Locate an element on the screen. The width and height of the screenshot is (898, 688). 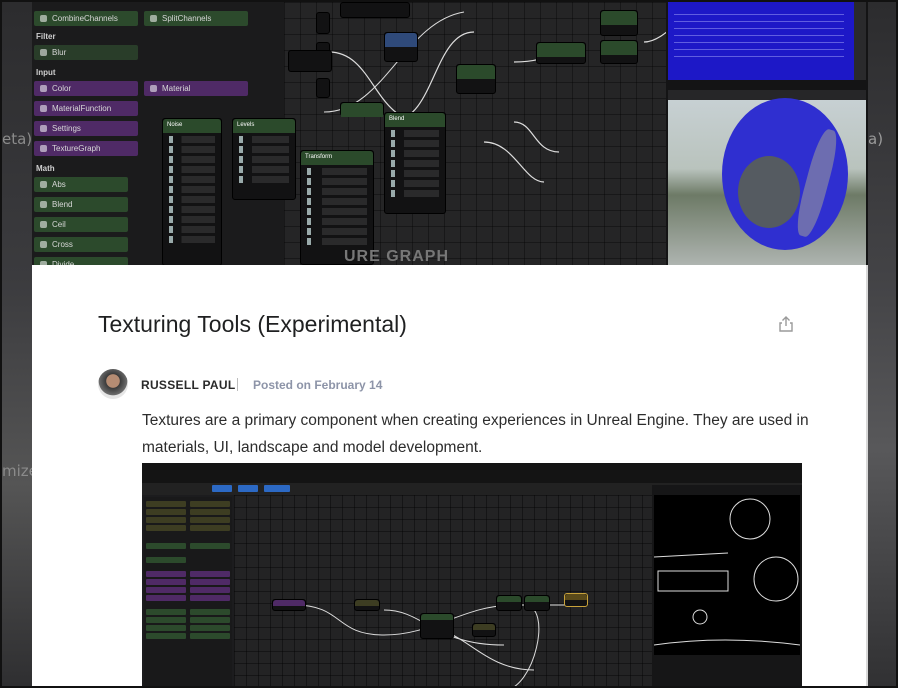
palette-item: SplitChannels is located at coordinates (196, 18).